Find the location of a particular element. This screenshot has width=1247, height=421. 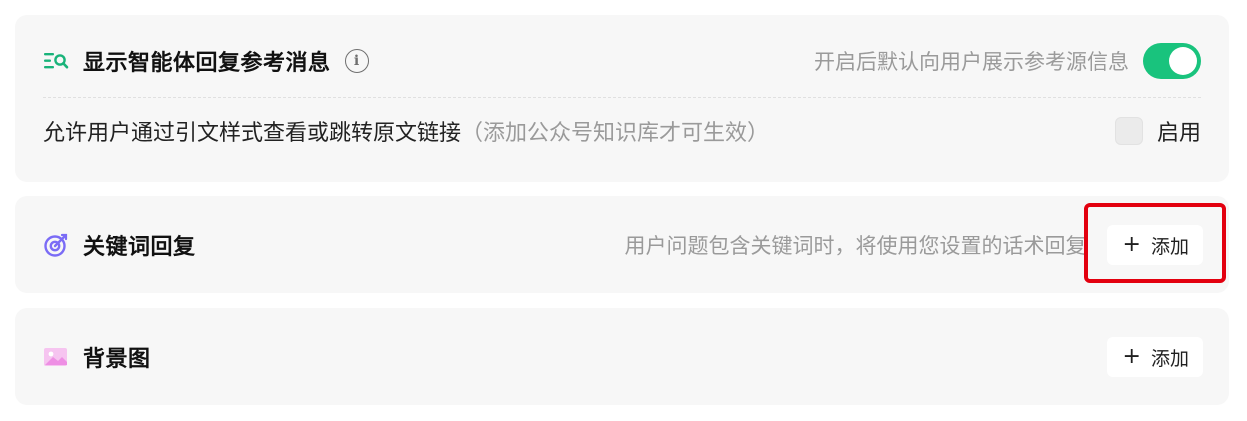

reference-toggle-group: 开启后默认向用户展示参考源信息 is located at coordinates (1007, 61).